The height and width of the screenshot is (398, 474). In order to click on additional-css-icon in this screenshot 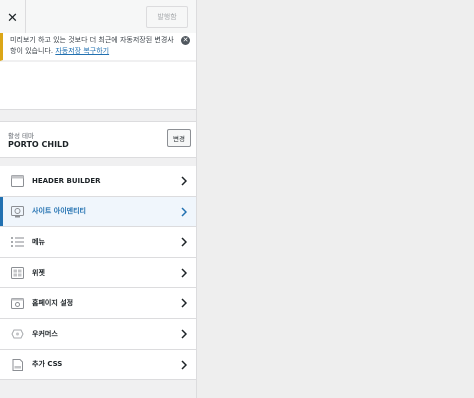, I will do `click(17, 364)`.